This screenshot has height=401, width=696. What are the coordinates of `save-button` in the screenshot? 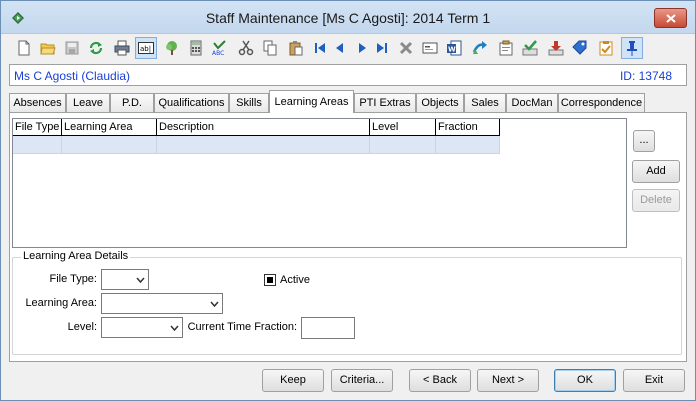 It's located at (72, 48).